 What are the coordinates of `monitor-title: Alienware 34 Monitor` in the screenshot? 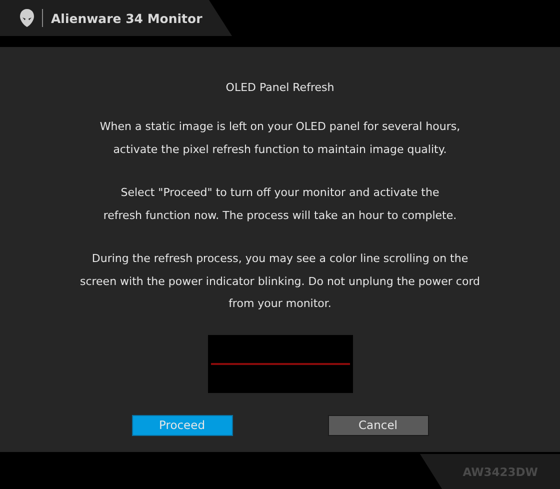 It's located at (126, 18).